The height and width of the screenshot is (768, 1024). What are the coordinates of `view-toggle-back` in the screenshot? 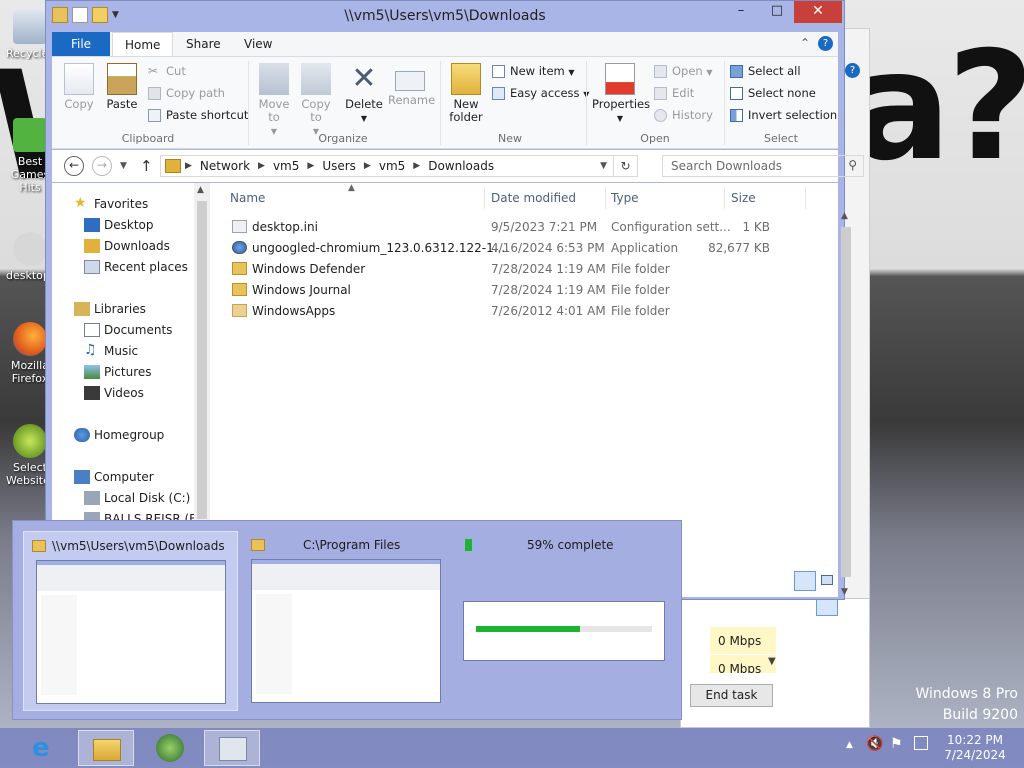 It's located at (827, 607).